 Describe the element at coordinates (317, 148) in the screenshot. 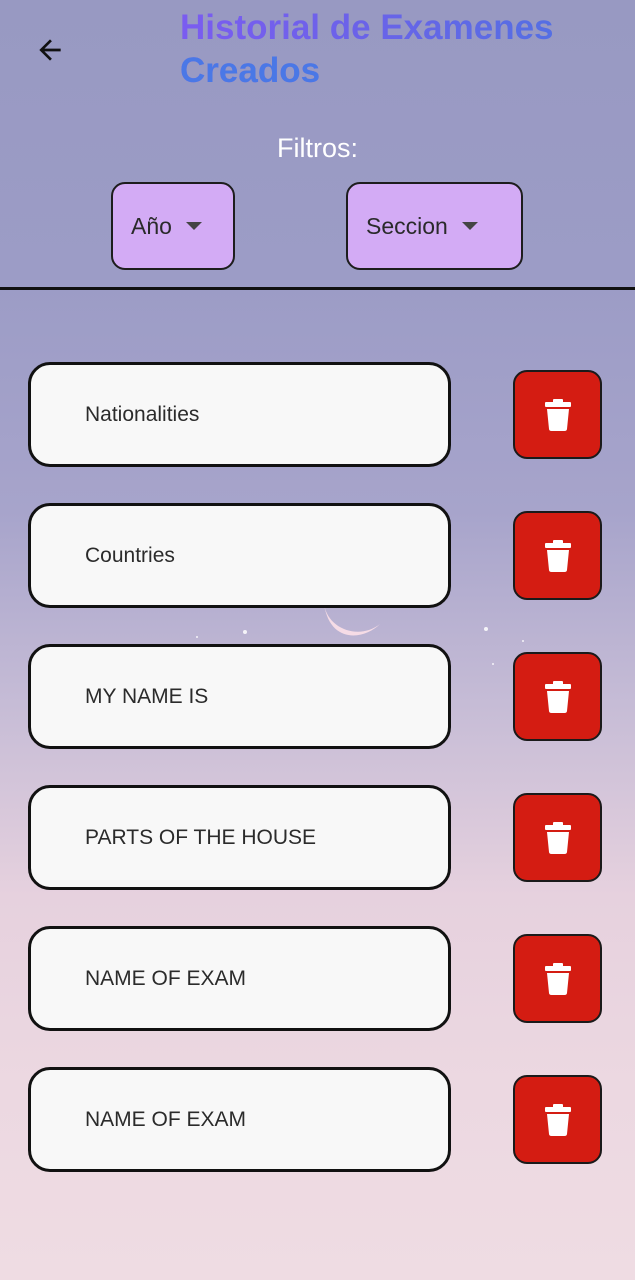

I see `filters-label: Filtros:` at that location.